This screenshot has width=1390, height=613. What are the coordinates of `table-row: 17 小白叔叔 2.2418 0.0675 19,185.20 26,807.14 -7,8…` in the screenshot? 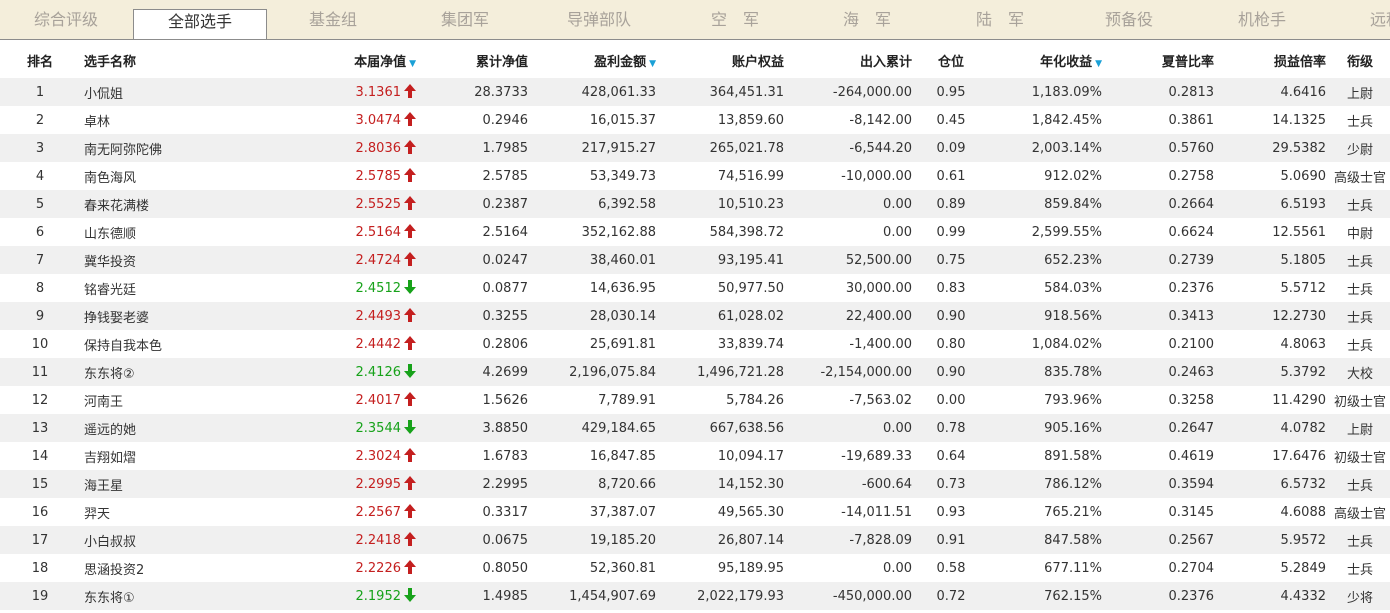 It's located at (695, 540).